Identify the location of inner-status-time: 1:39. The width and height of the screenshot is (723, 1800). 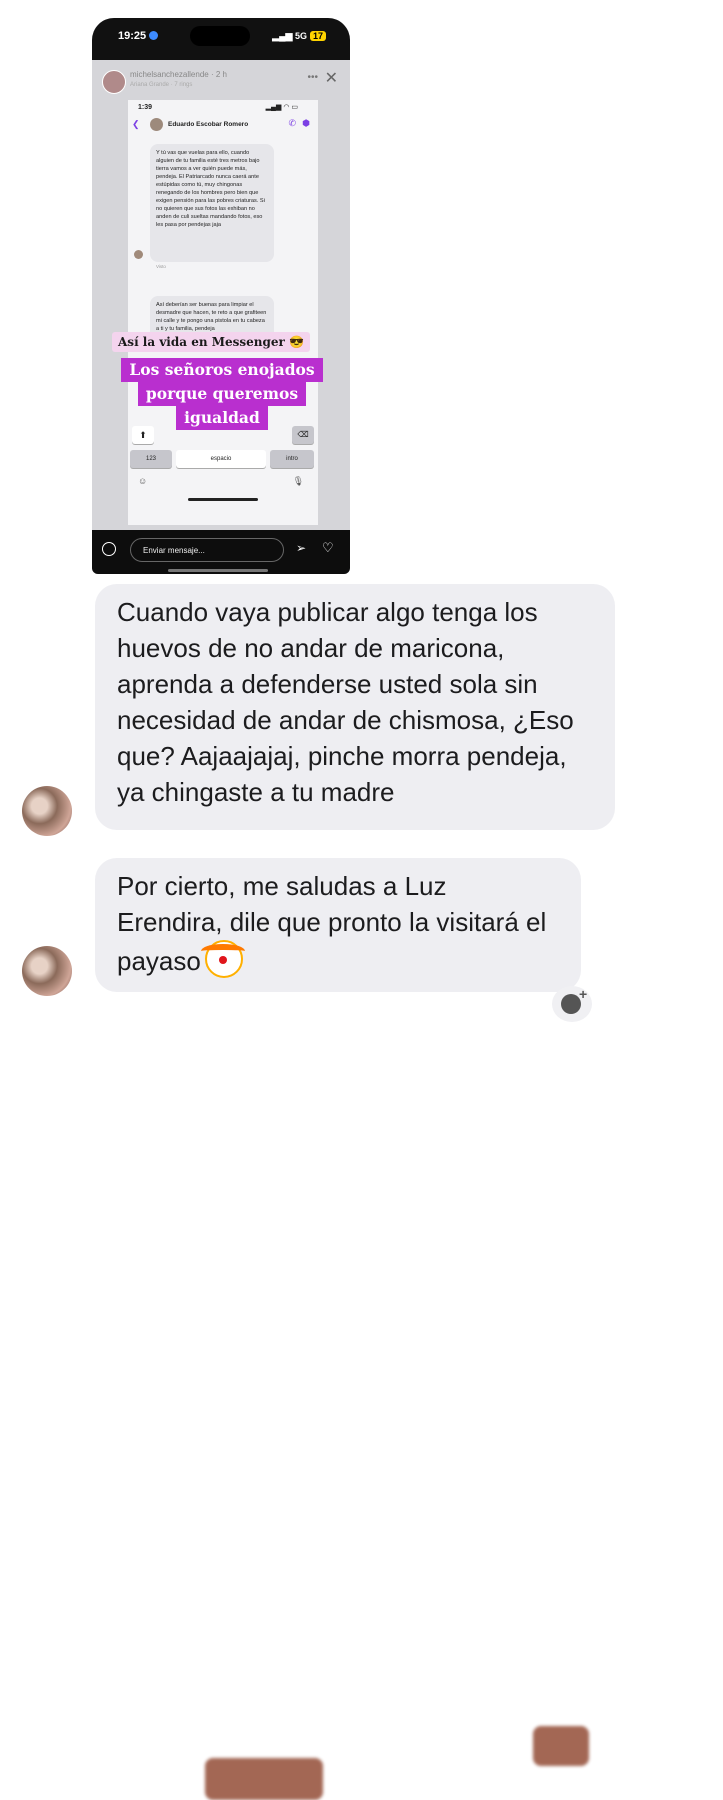
(145, 107).